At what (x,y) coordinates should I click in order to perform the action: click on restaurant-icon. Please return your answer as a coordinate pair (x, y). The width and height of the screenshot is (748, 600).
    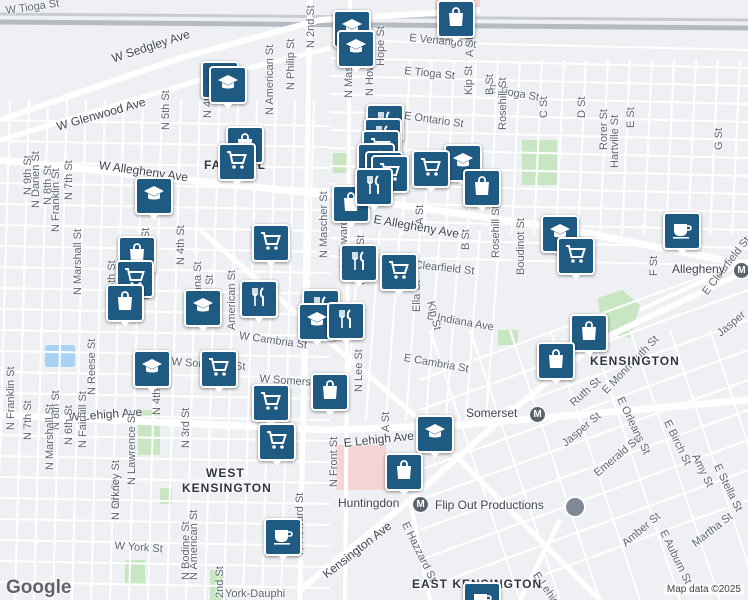
    Looking at the image, I should click on (359, 263).